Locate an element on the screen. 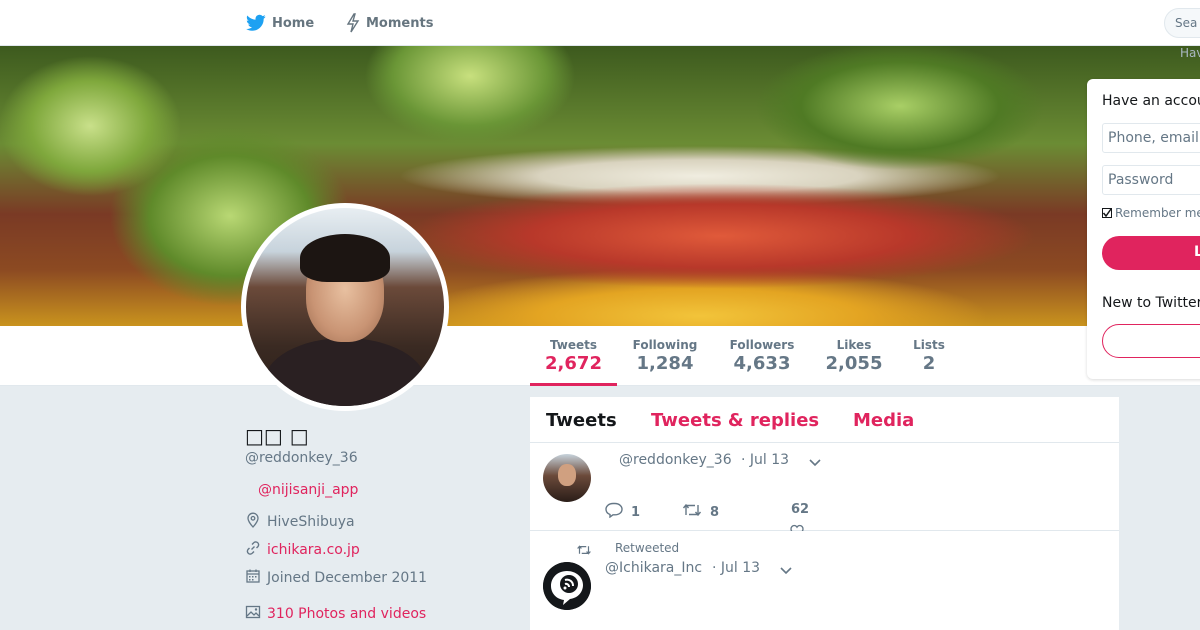 The width and height of the screenshot is (1200, 630). retweeted-label: Retweeted is located at coordinates (647, 548).